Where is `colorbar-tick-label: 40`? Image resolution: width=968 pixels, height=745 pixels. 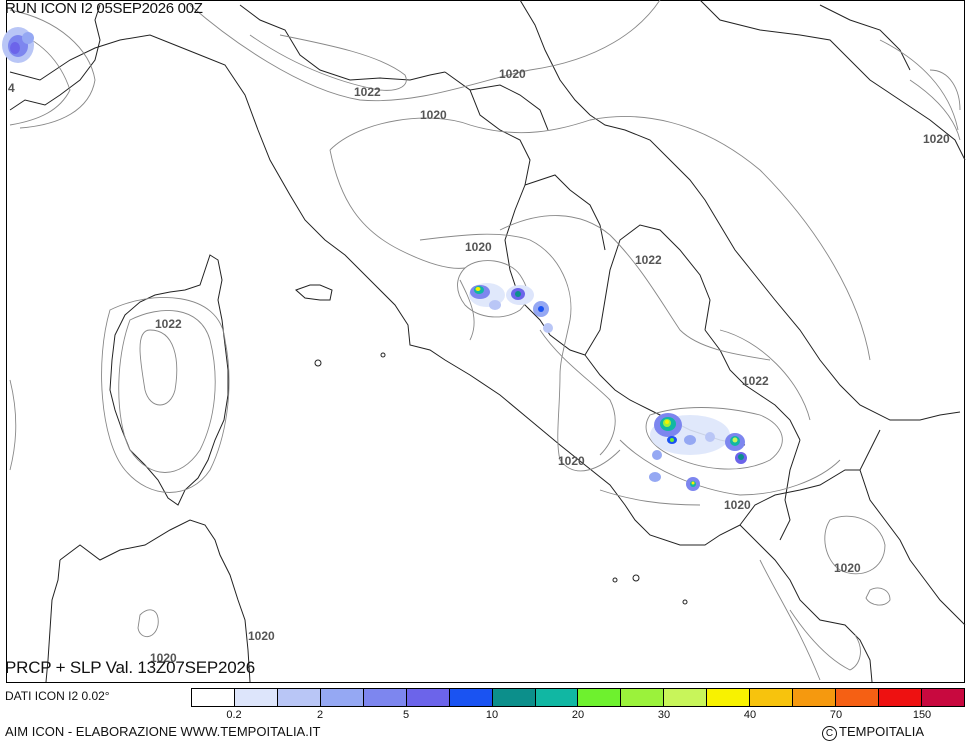
colorbar-tick-label: 40 is located at coordinates (750, 715).